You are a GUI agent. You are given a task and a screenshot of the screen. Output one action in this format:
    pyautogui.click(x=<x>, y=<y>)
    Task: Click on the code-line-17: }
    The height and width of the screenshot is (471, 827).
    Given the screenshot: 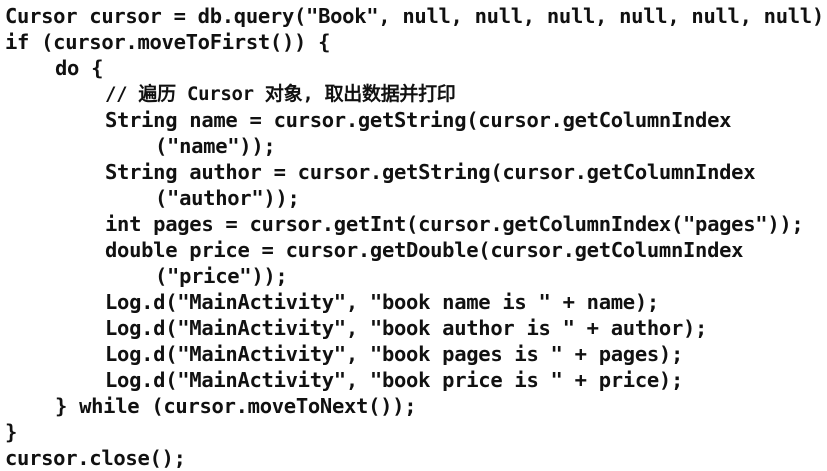 What is the action you would take?
    pyautogui.click(x=415, y=432)
    